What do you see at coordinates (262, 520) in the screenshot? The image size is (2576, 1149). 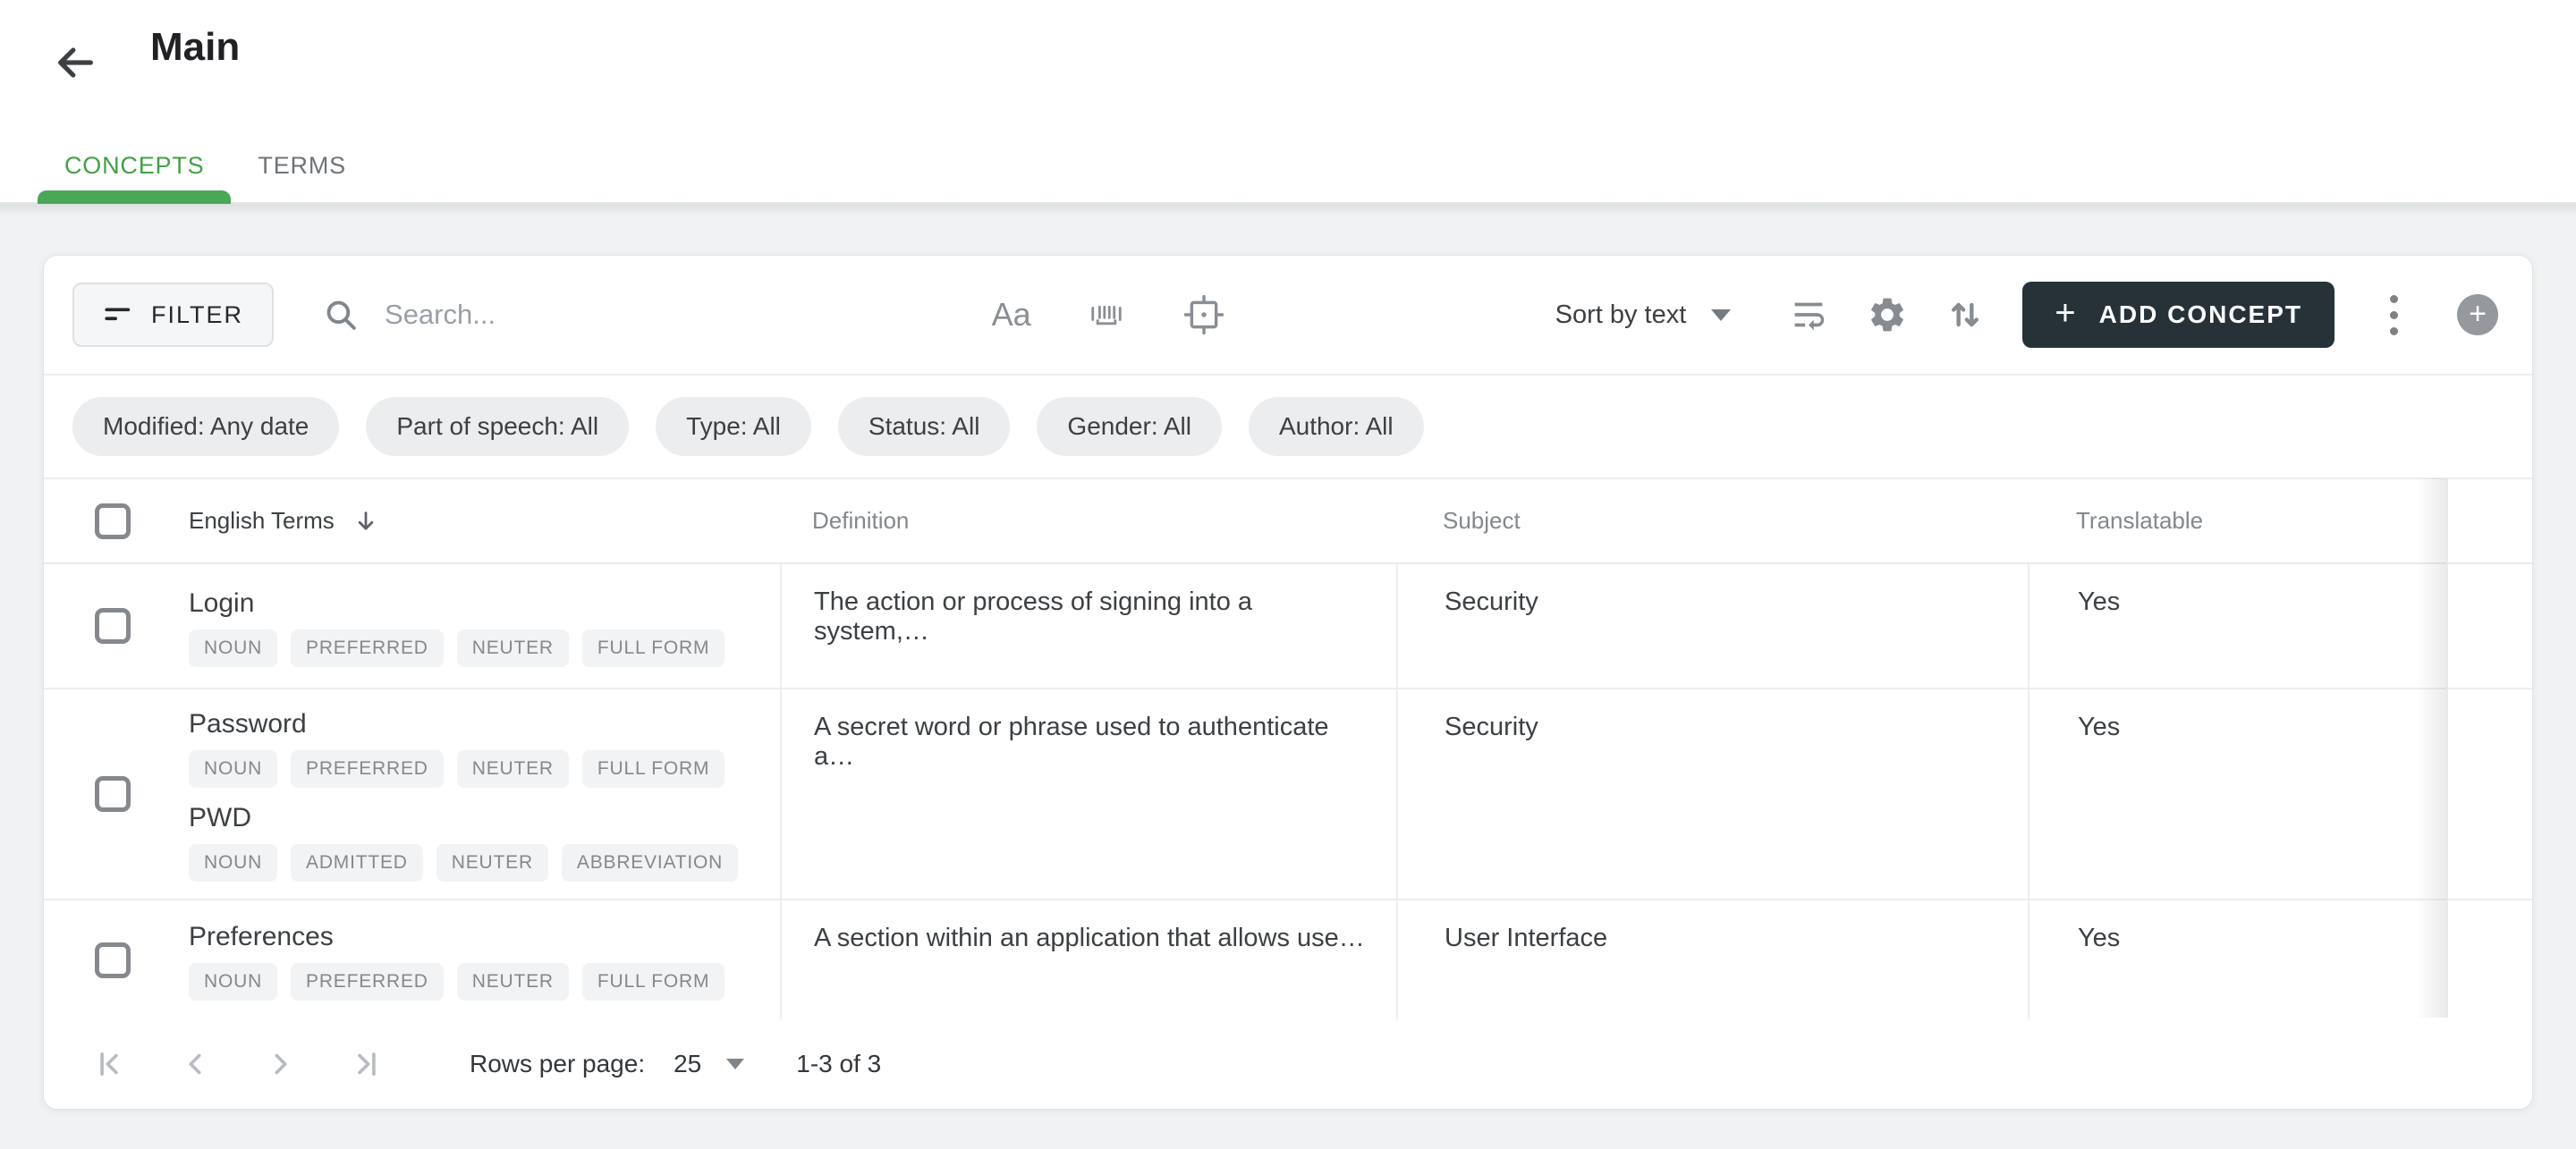 I see `column-english-terms: English Terms` at bounding box center [262, 520].